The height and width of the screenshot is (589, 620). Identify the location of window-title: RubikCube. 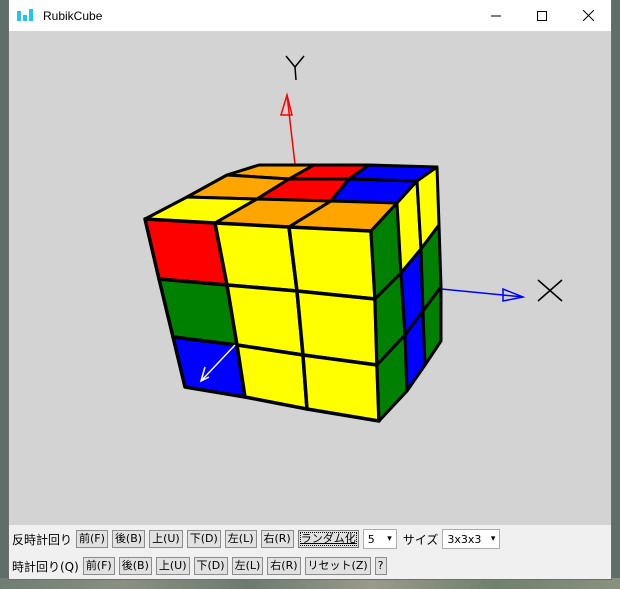
(73, 15).